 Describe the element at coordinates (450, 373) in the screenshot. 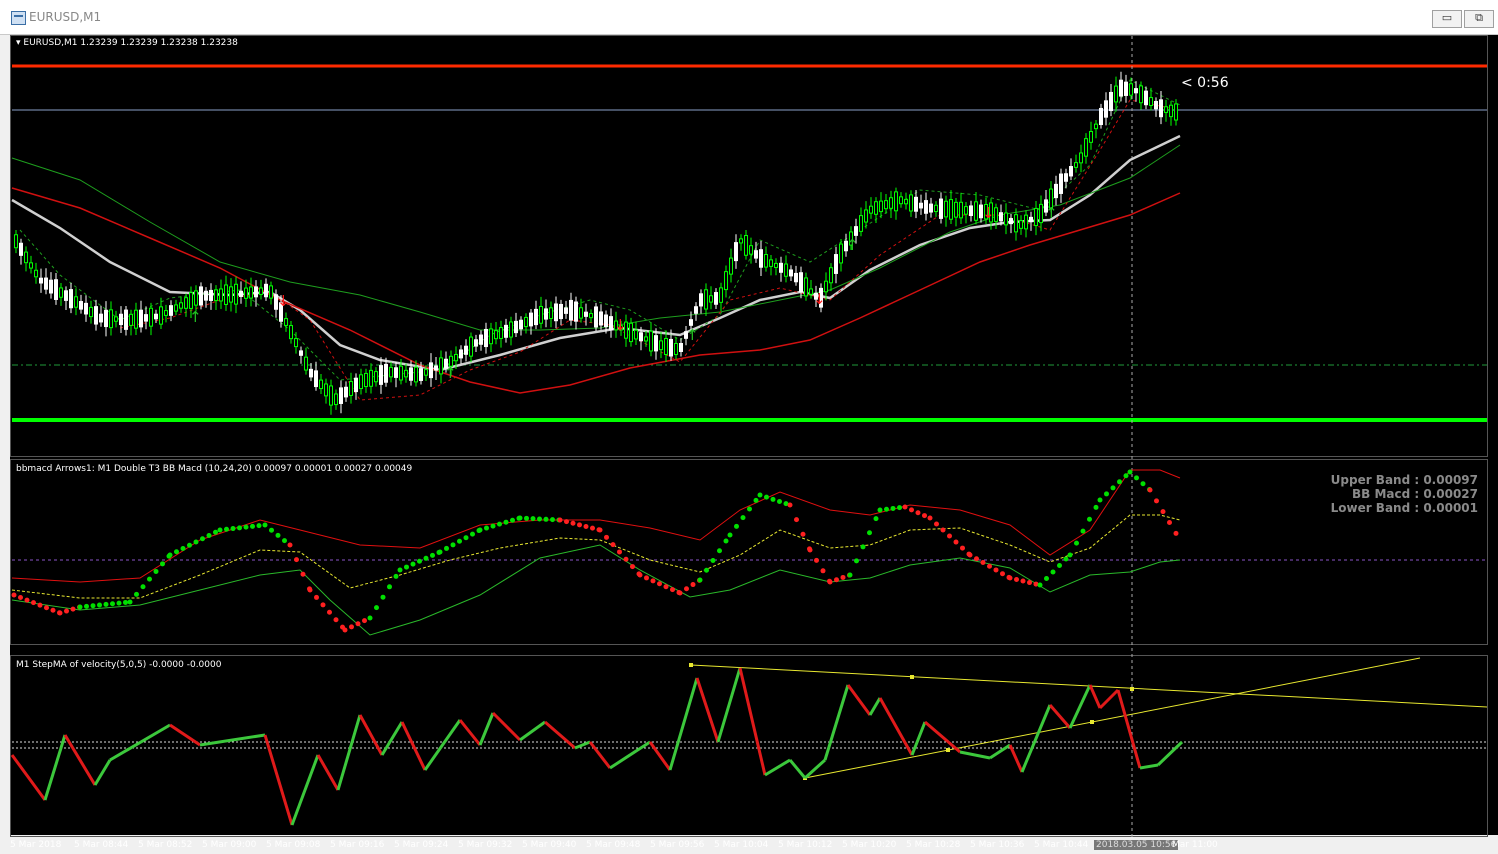

I see `buy-arrow-icon: ↑` at that location.